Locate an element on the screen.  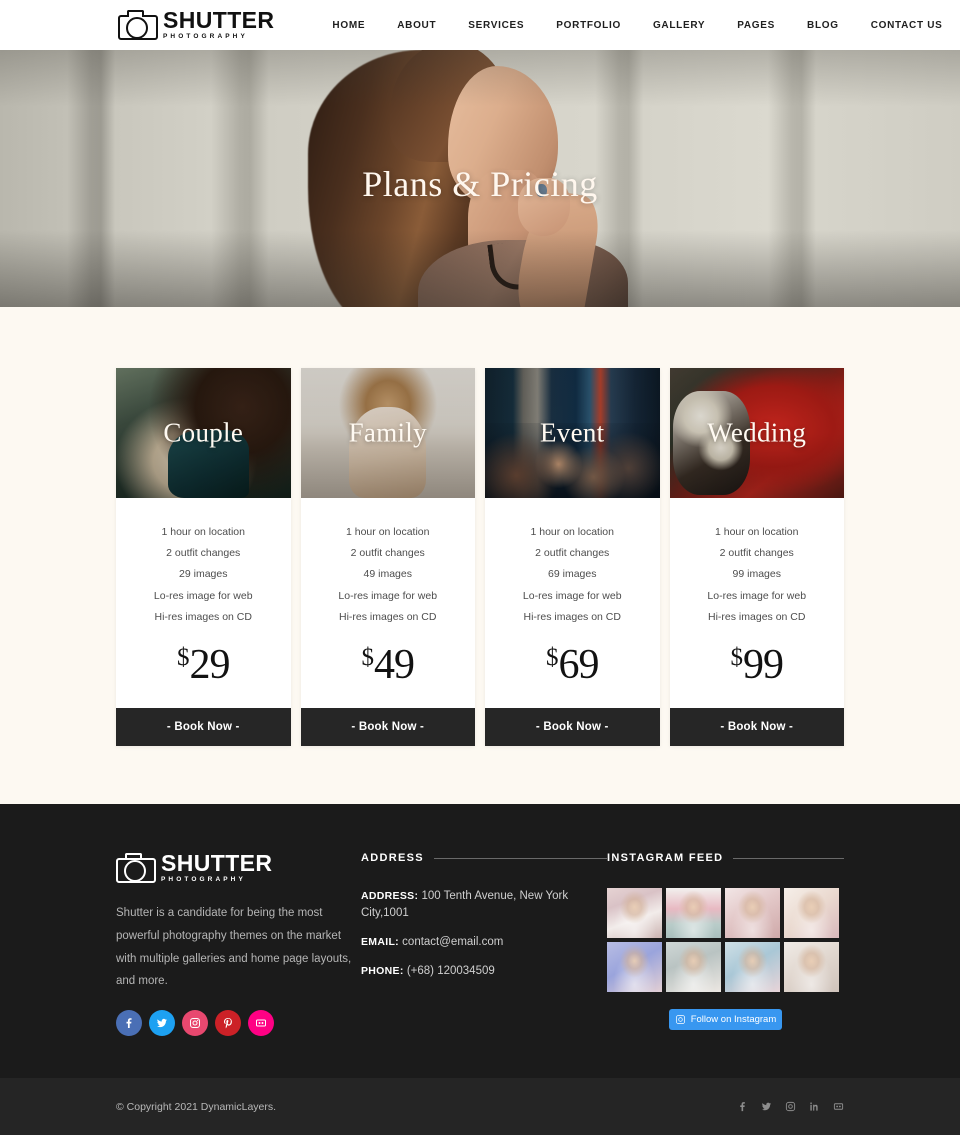
nav-item-portfolio: PORTFOLIO is located at coordinates (588, 25).